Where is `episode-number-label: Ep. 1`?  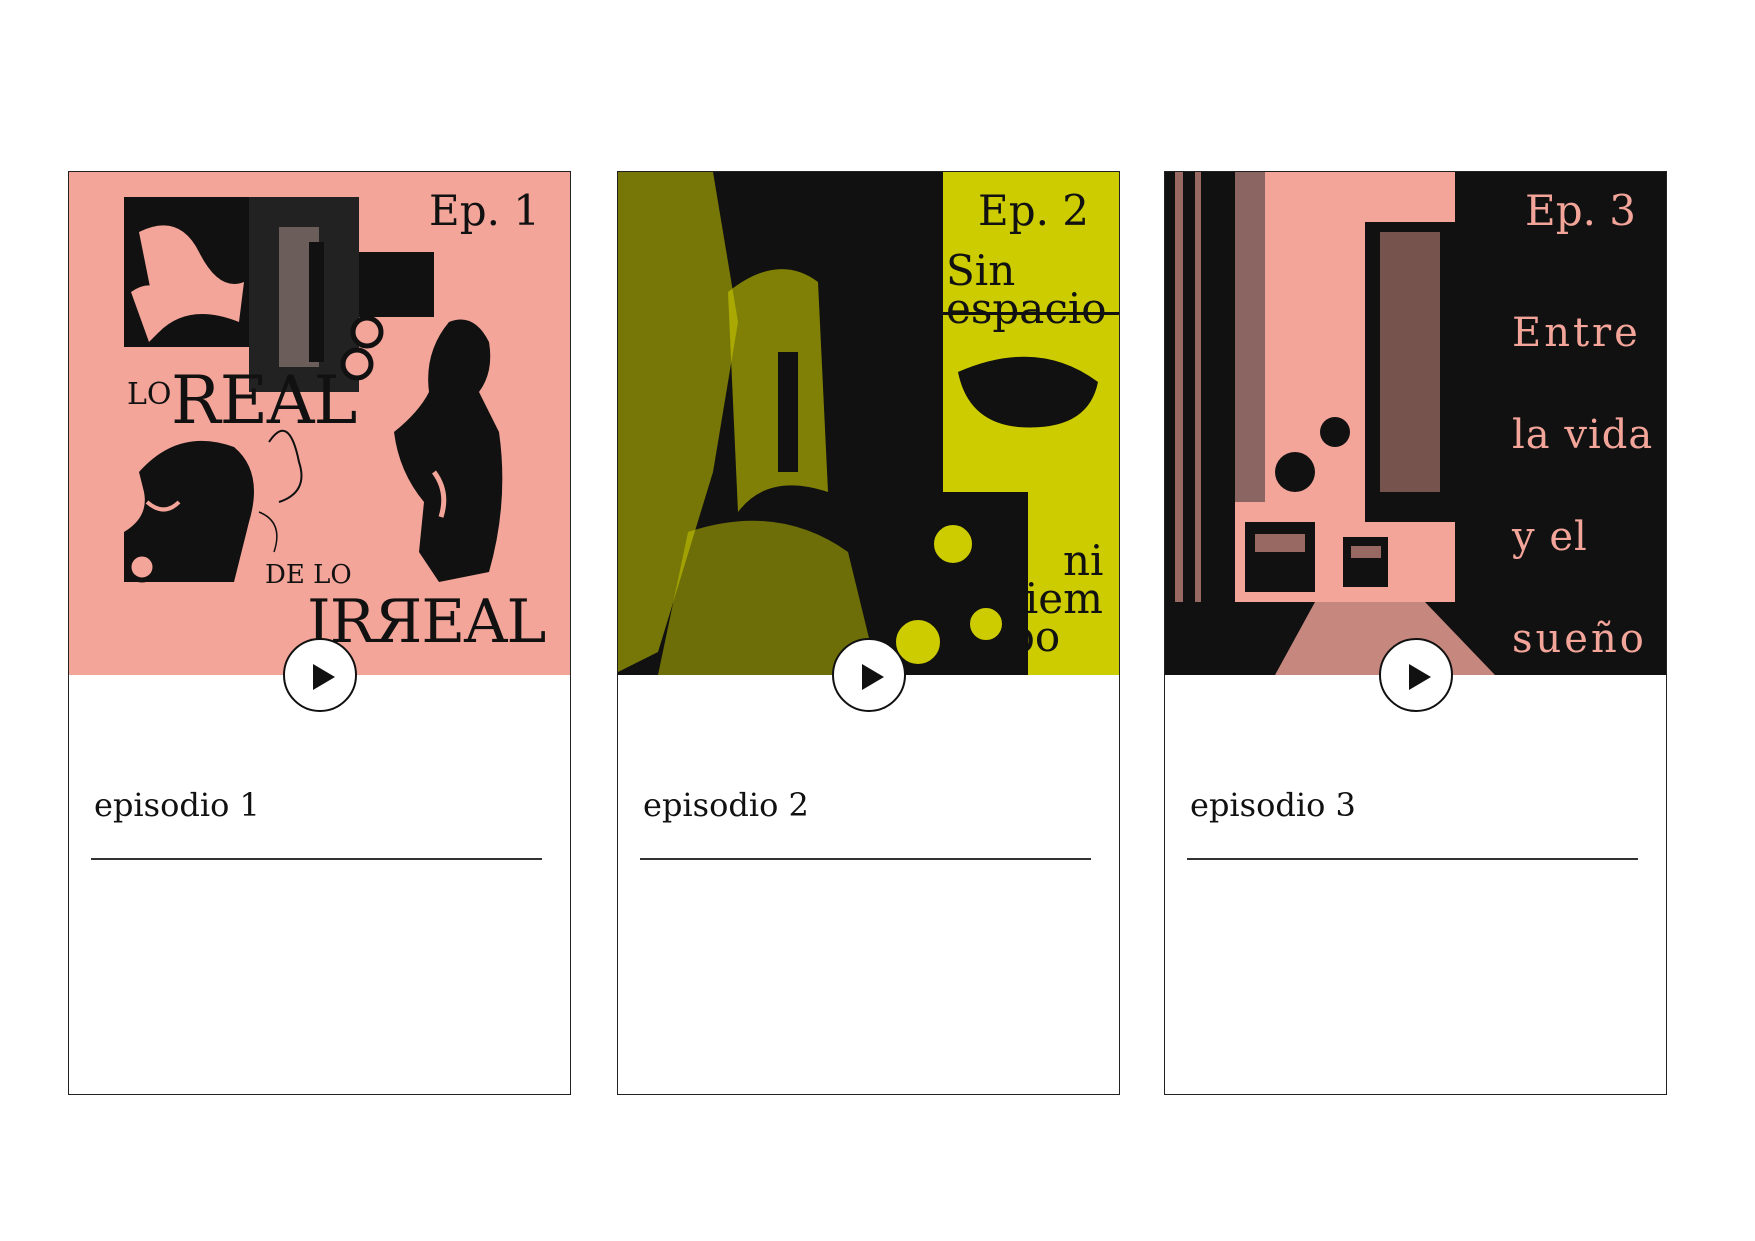
episode-number-label: Ep. 1 is located at coordinates (484, 210).